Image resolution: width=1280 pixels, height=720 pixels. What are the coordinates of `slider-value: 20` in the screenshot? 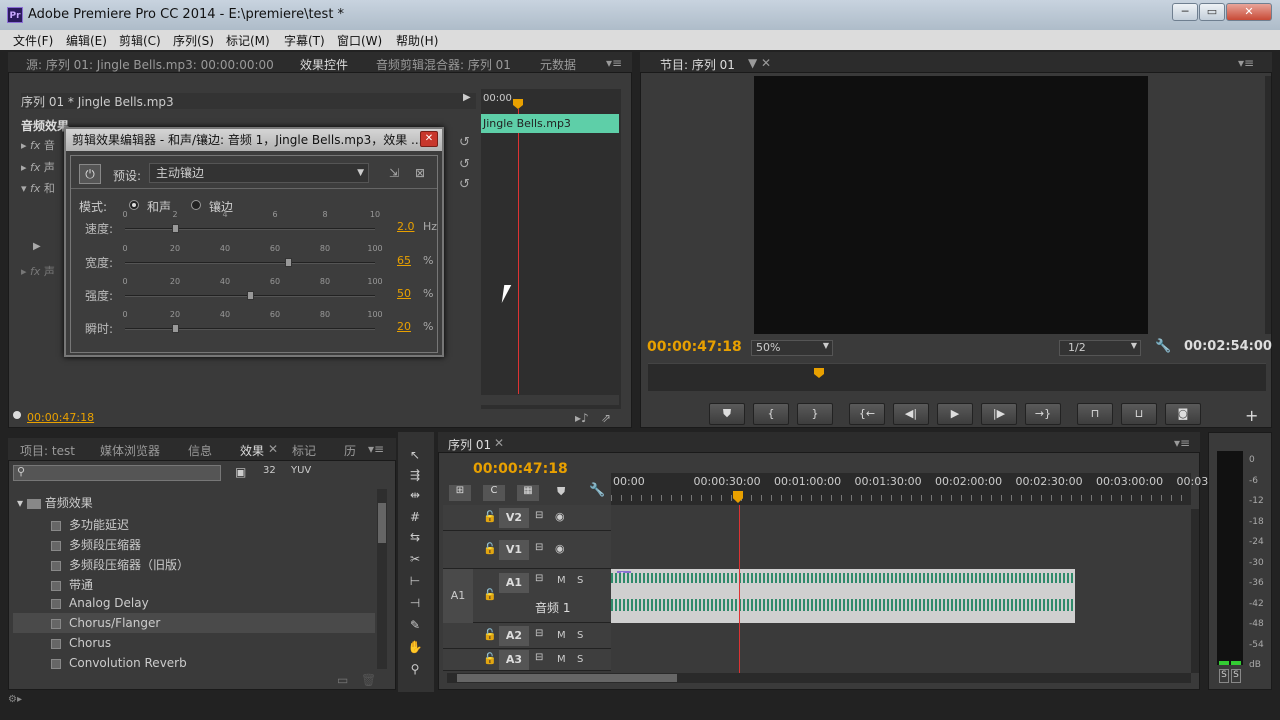 It's located at (404, 326).